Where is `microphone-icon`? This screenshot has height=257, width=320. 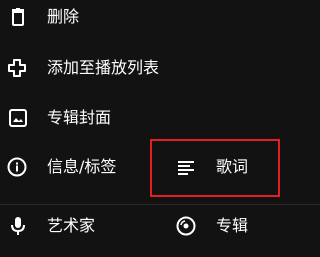
microphone-icon is located at coordinates (18, 226).